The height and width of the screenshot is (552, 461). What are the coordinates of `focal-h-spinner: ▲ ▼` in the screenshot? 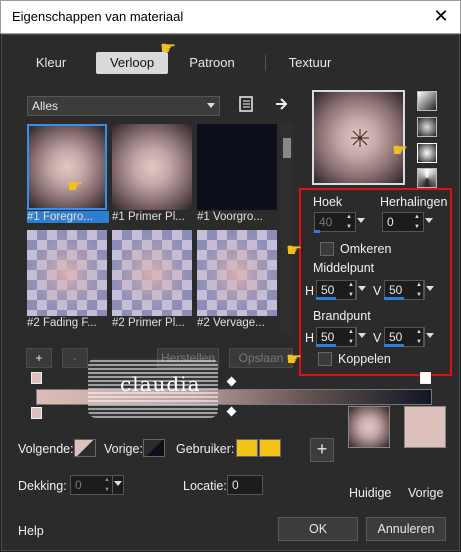 It's located at (351, 337).